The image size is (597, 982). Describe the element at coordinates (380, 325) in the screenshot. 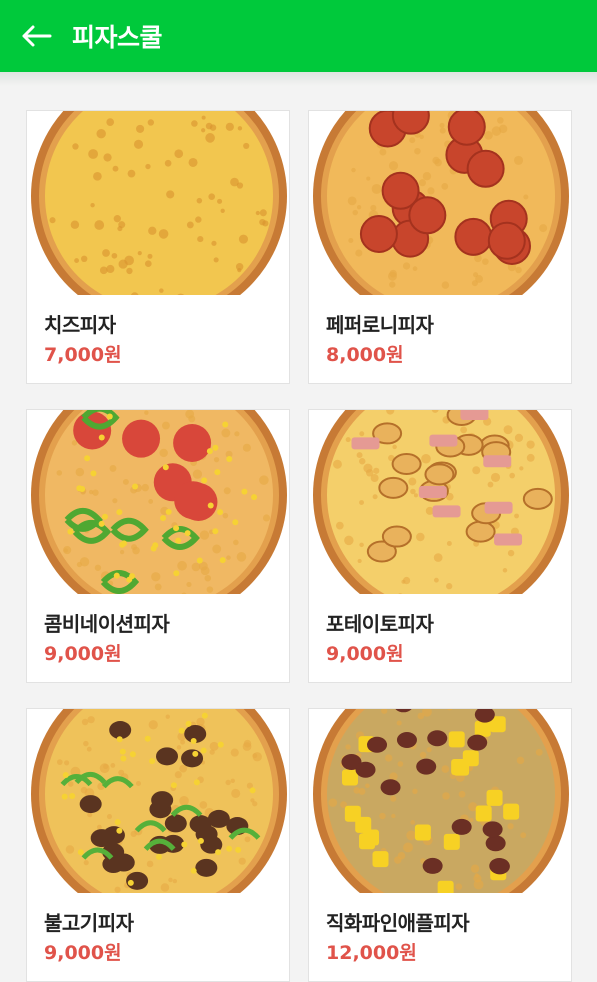

I see `product-name: 페퍼로니피자` at that location.